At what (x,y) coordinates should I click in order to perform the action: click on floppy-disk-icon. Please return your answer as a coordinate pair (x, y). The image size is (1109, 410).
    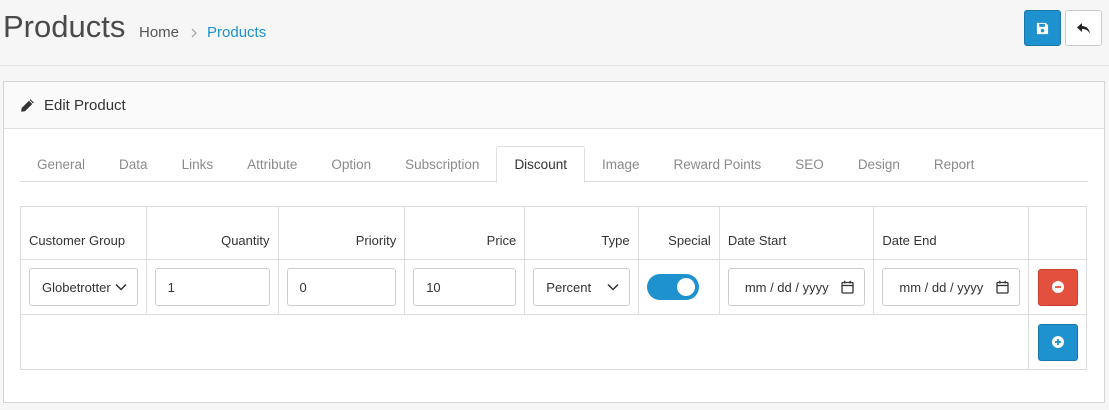
    Looking at the image, I should click on (1042, 28).